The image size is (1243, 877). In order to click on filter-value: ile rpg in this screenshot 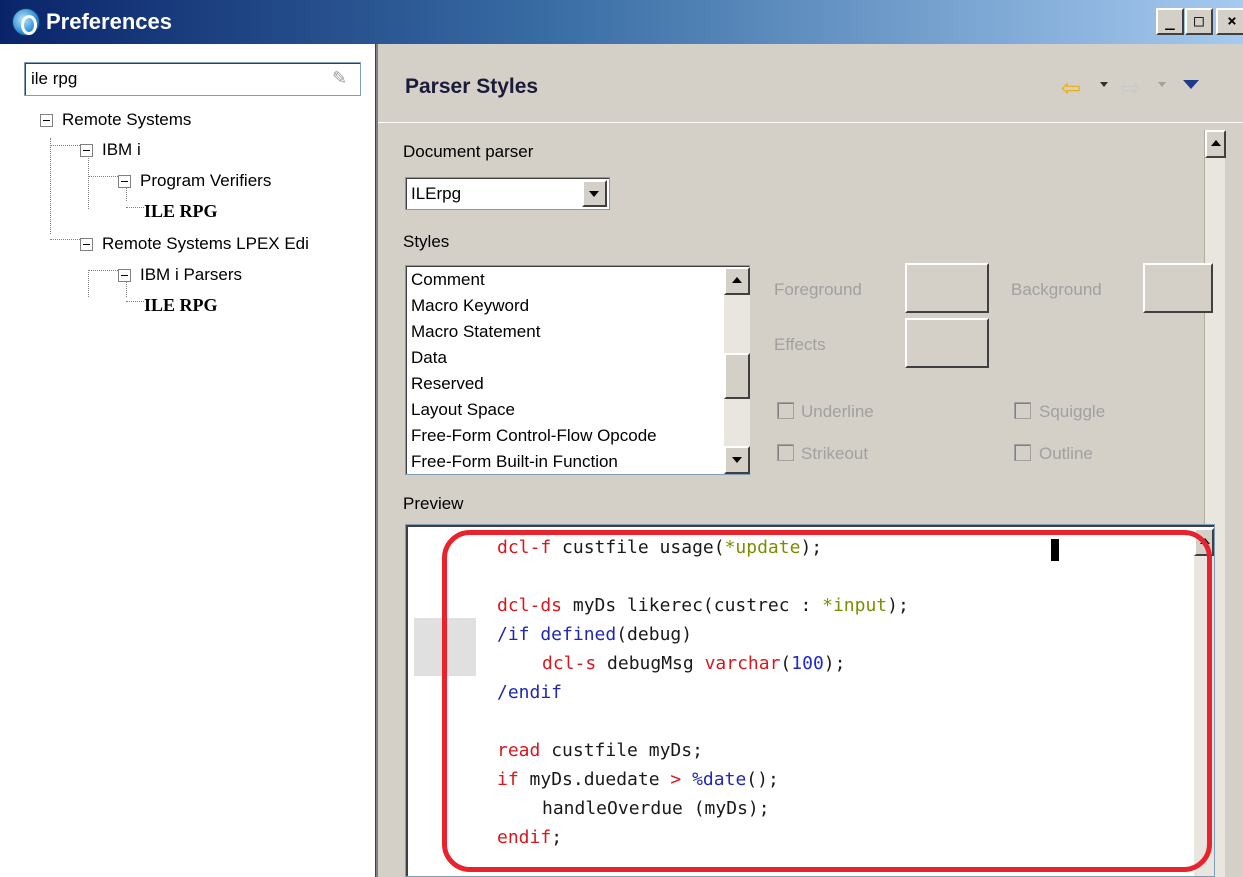, I will do `click(54, 78)`.